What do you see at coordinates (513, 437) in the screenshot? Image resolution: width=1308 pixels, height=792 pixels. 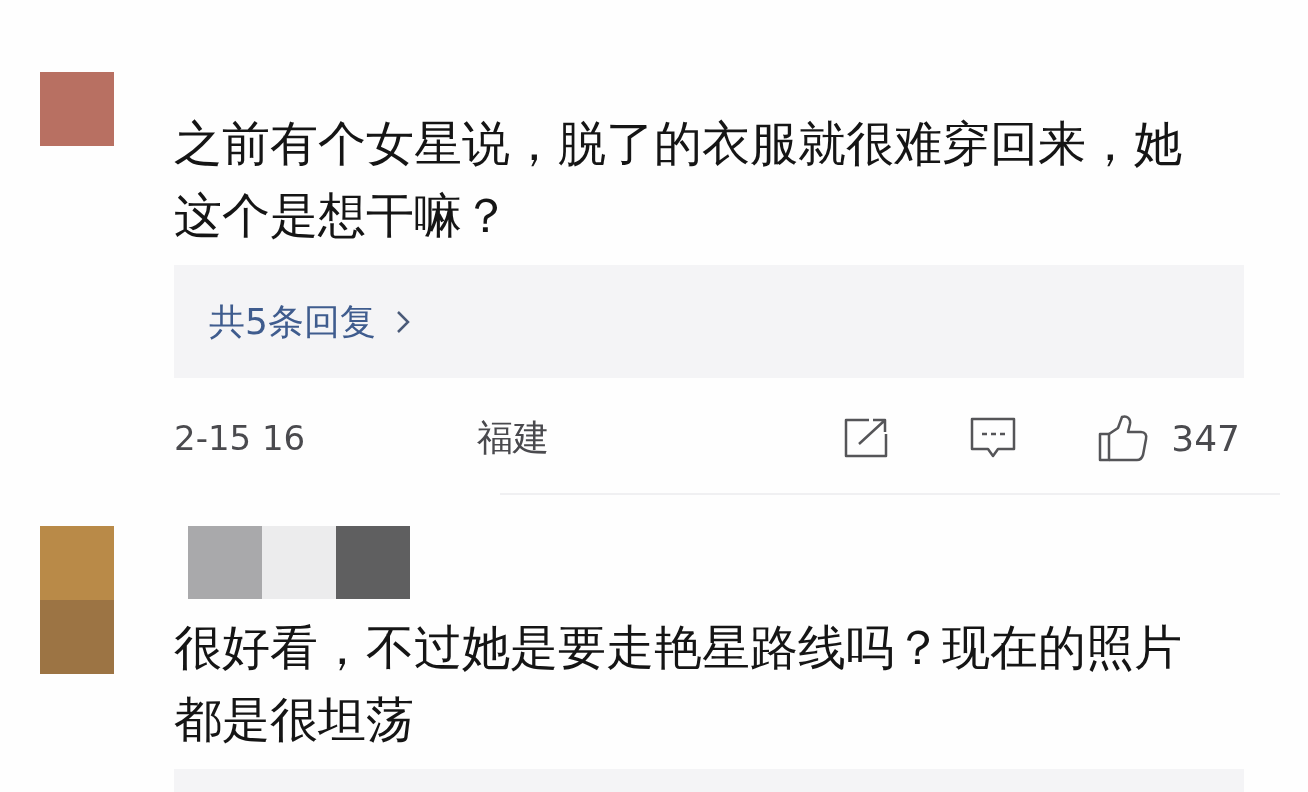 I see `comment-location: 福建` at bounding box center [513, 437].